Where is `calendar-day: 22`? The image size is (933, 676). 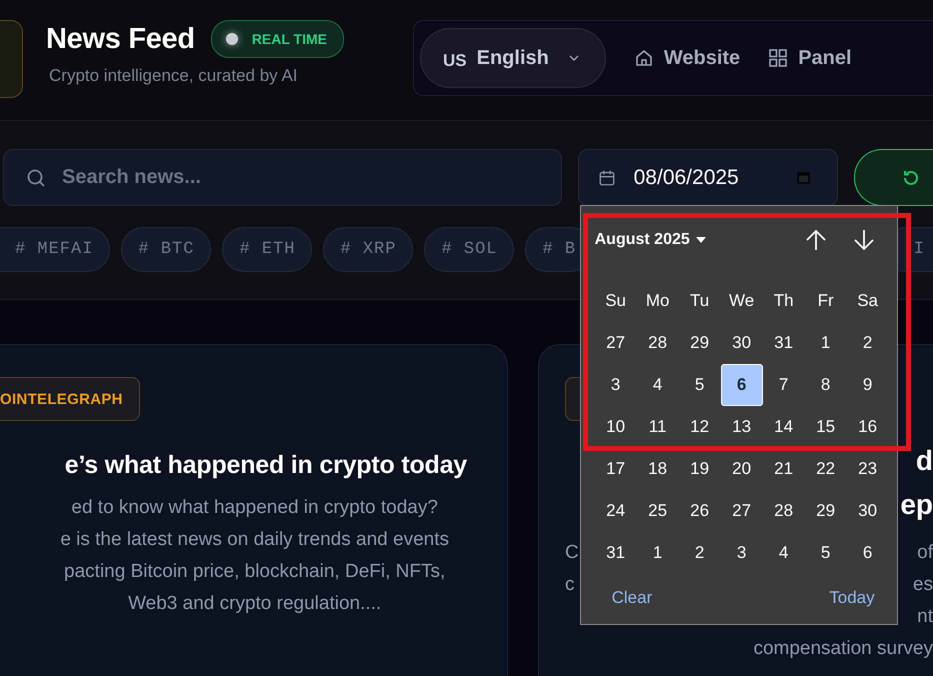 calendar-day: 22 is located at coordinates (825, 469).